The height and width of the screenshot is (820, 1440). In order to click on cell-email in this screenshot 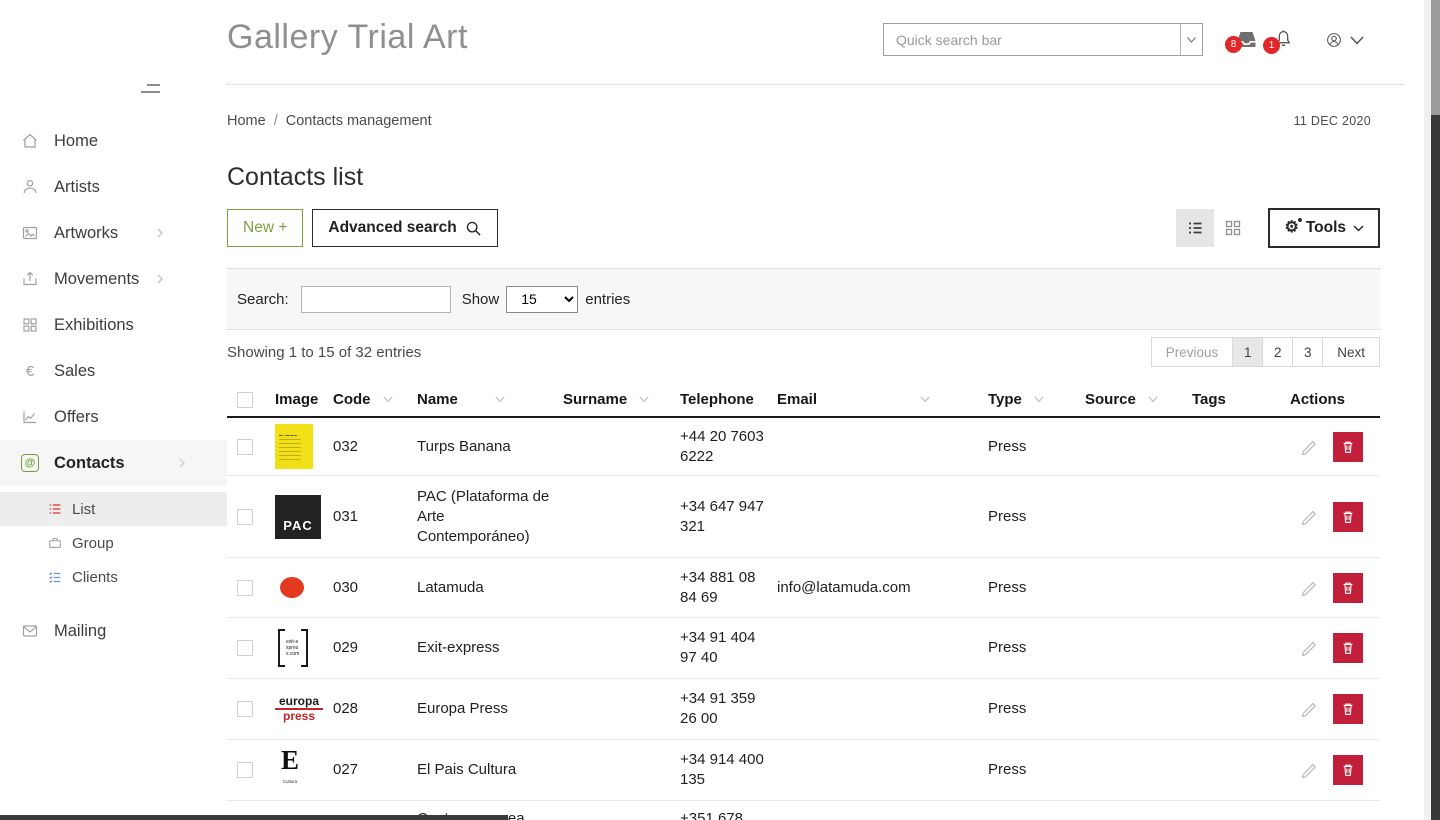, I will do `click(872, 770)`.